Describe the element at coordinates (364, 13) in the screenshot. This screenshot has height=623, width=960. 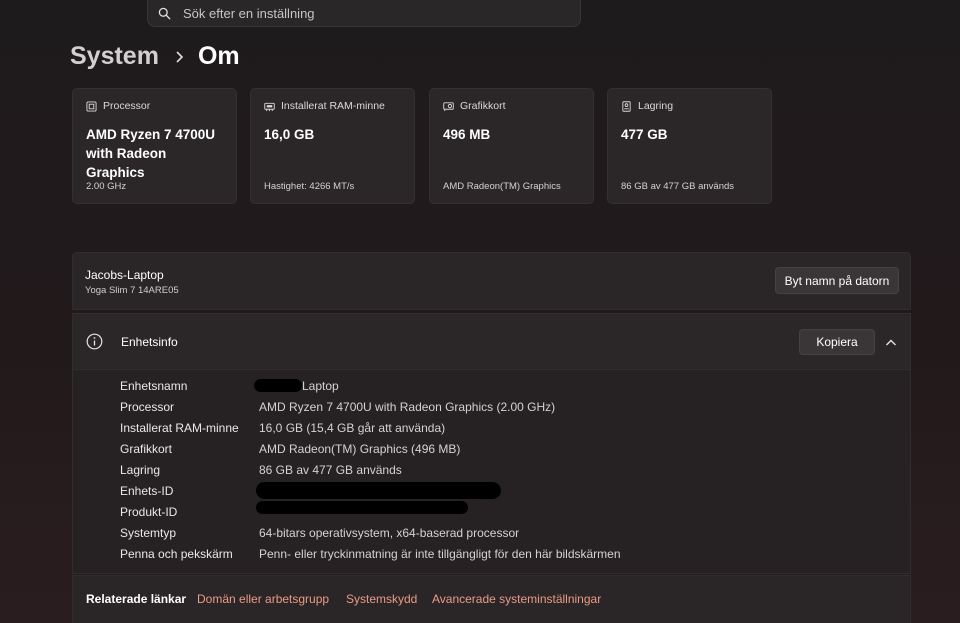
I see `search-box: Sök efter en inställning` at that location.